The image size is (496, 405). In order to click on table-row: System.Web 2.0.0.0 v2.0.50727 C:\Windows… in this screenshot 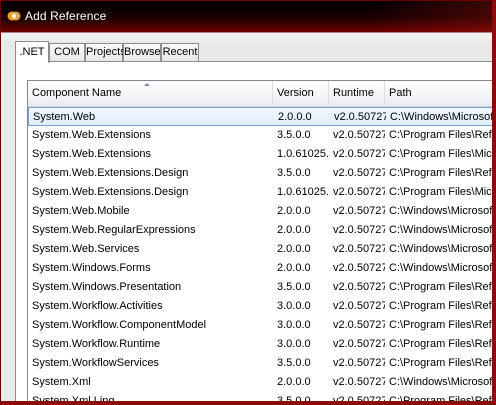, I will do `click(261, 116)`.